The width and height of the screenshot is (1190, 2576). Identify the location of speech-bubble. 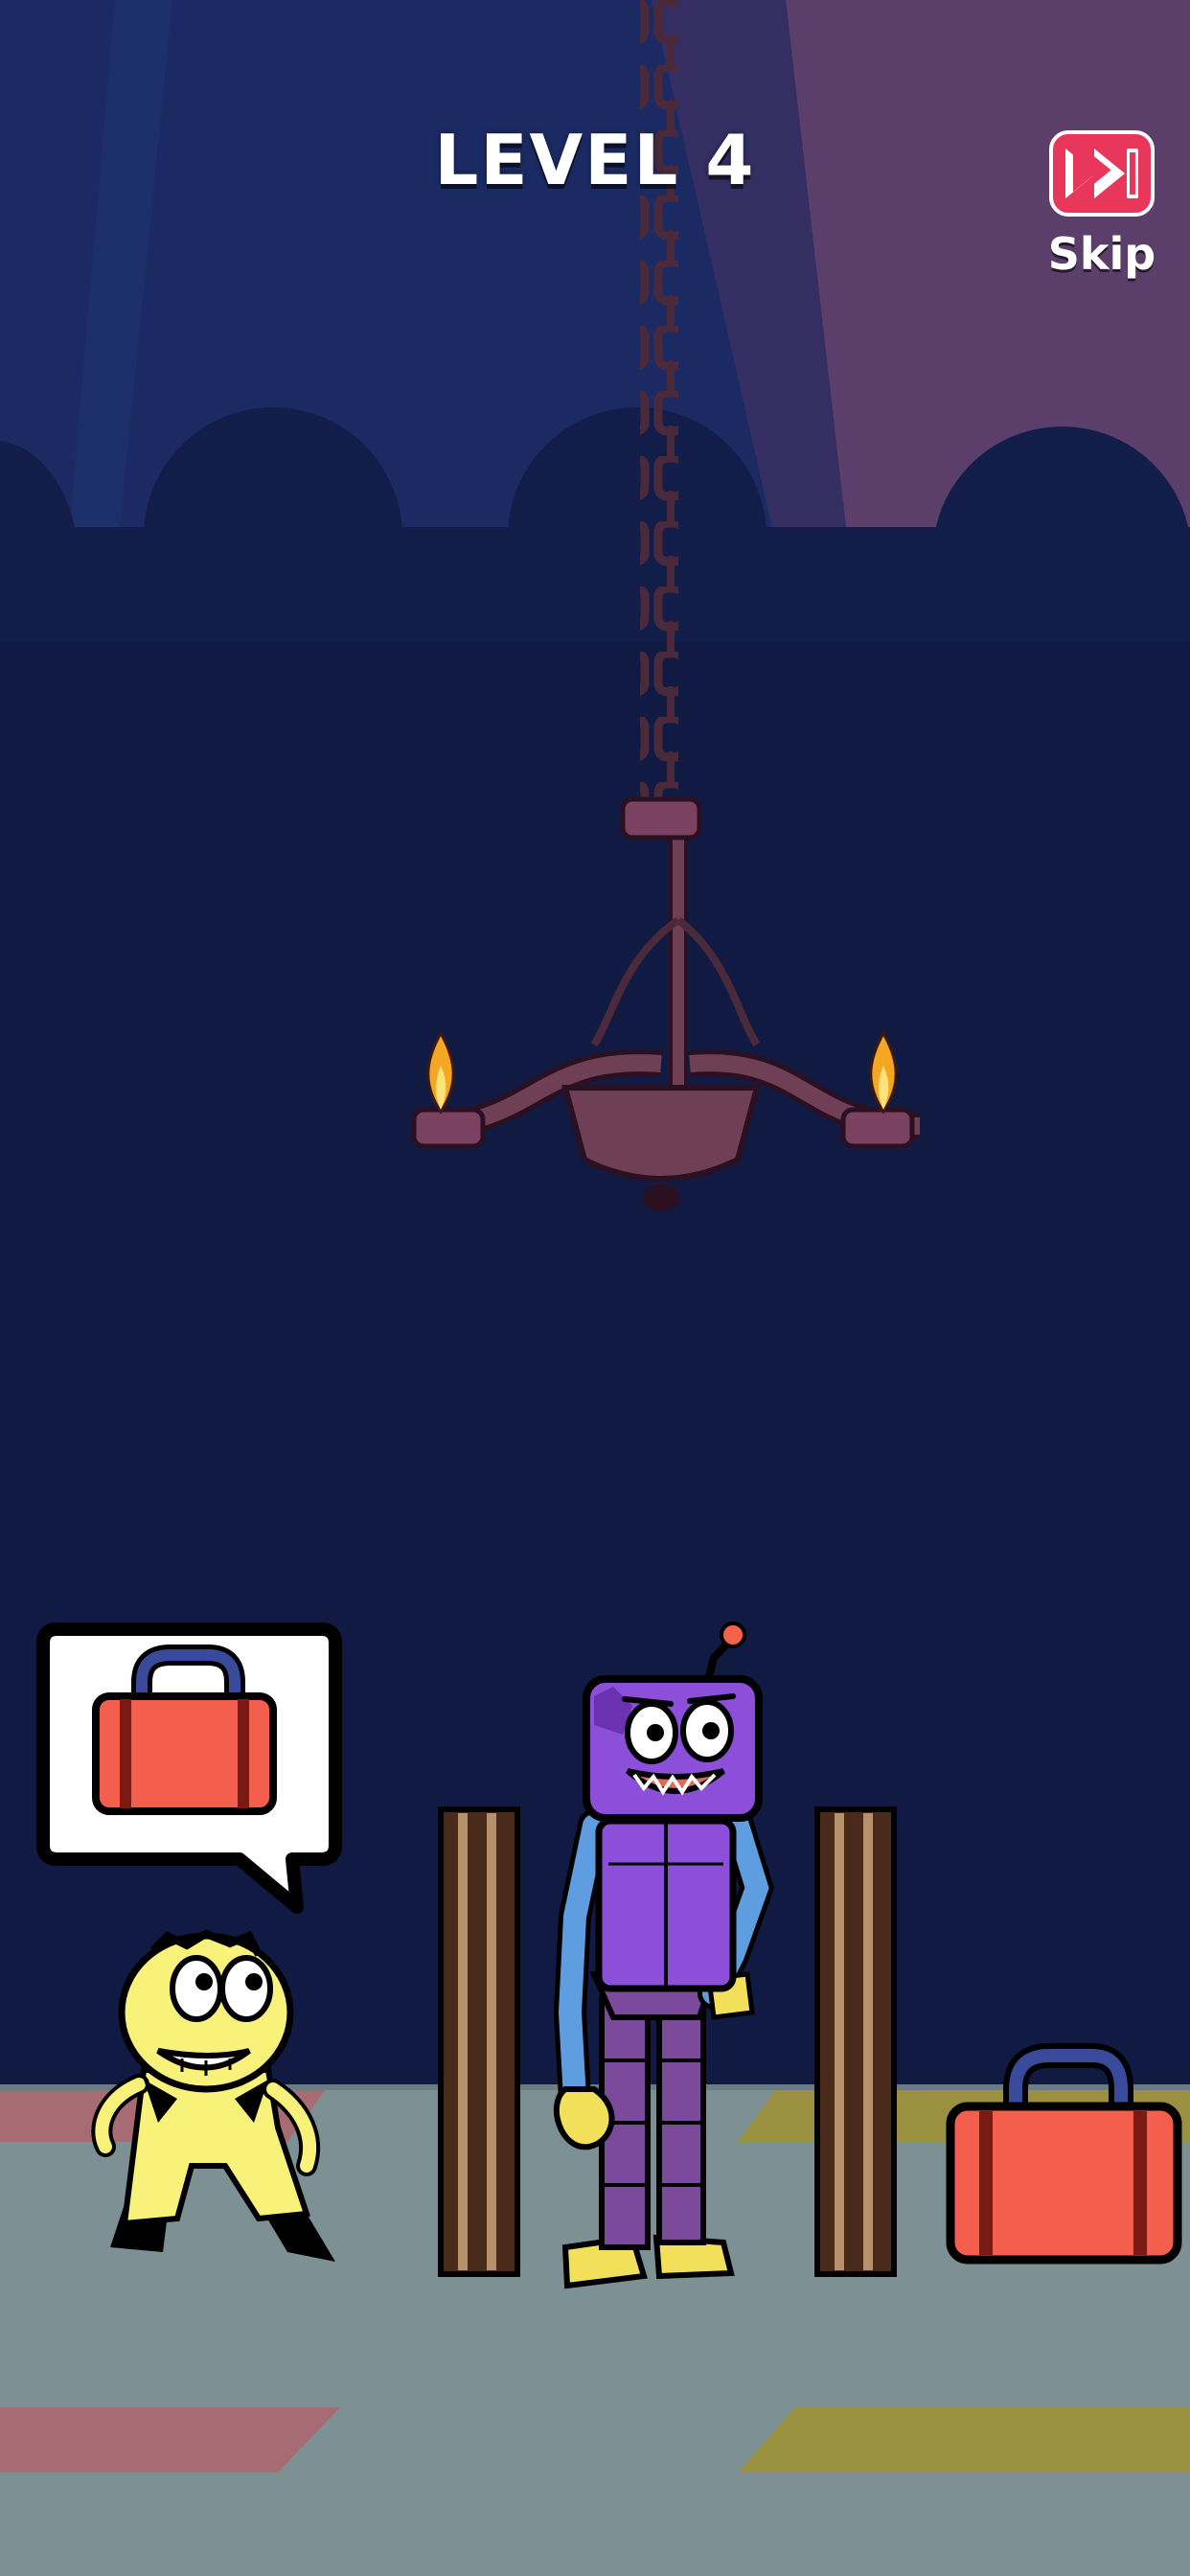
(189, 1768).